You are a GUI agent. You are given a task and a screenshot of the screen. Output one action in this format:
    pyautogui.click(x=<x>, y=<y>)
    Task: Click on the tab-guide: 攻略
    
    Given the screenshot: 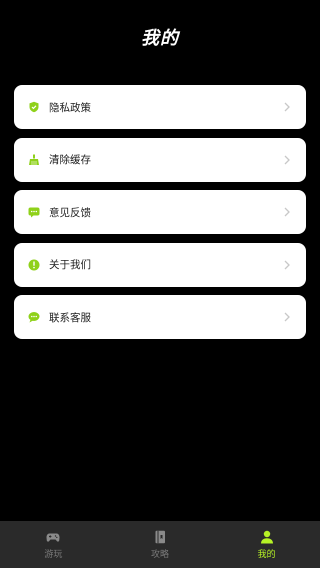 What is the action you would take?
    pyautogui.click(x=160, y=544)
    